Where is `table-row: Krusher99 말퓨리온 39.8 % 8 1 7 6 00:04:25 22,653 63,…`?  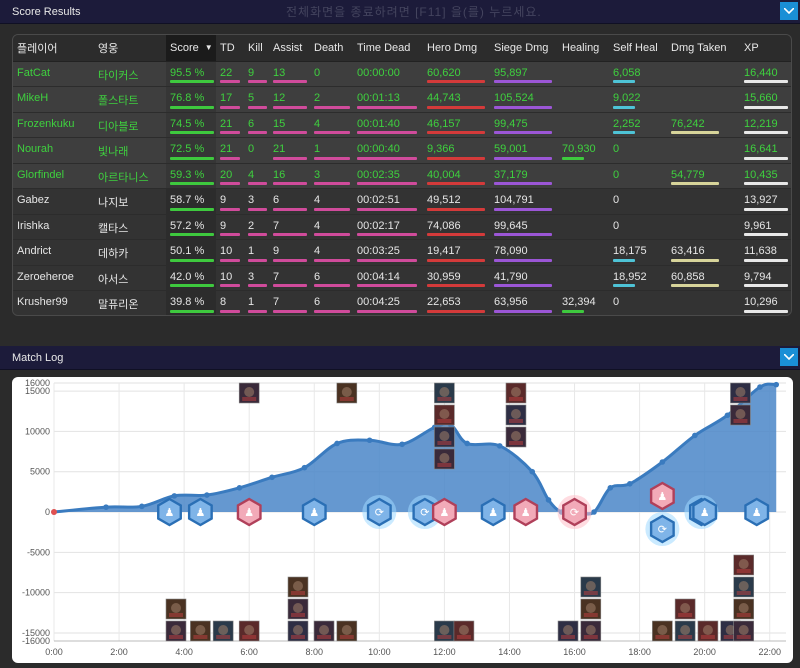
table-row: Krusher99 말퓨리온 39.8 % 8 1 7 6 00:04:25 22,653 63,… is located at coordinates (402, 302).